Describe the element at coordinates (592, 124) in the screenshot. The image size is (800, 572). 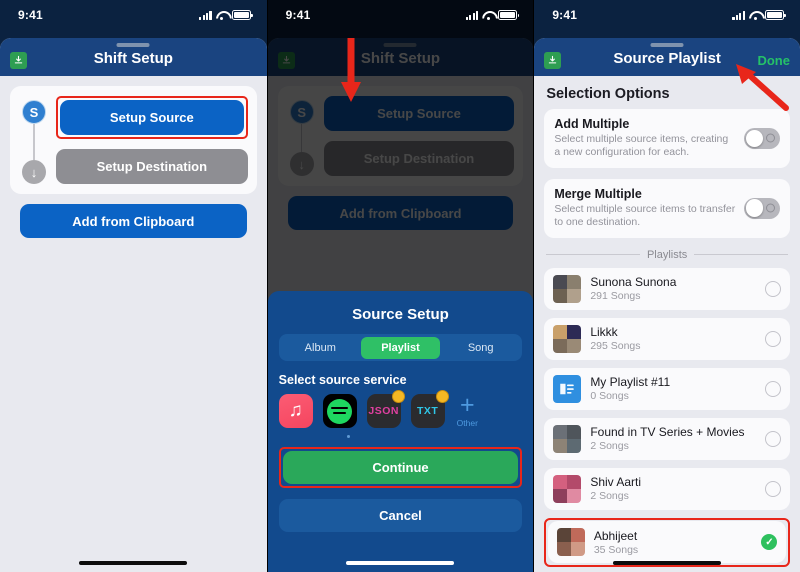
I see `option-title: Add Multiple` at that location.